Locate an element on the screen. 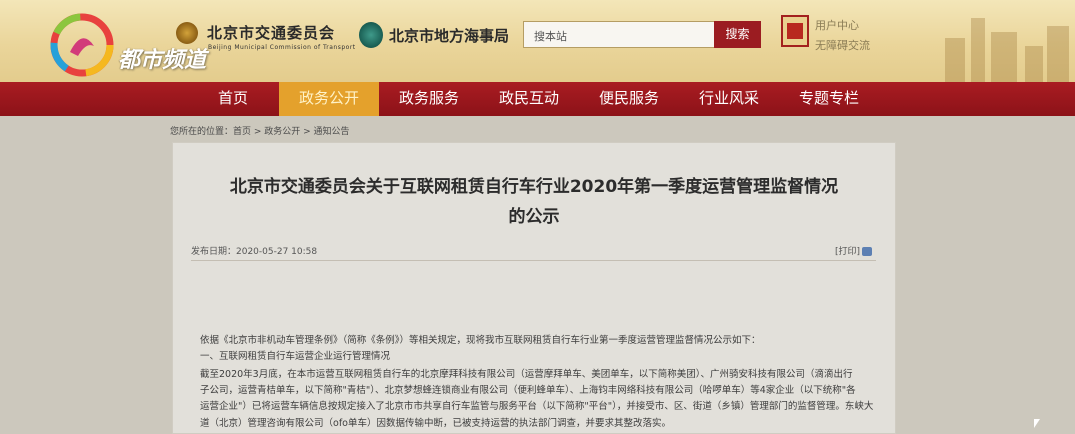  search-placeholder: 搜本站 is located at coordinates (550, 36).